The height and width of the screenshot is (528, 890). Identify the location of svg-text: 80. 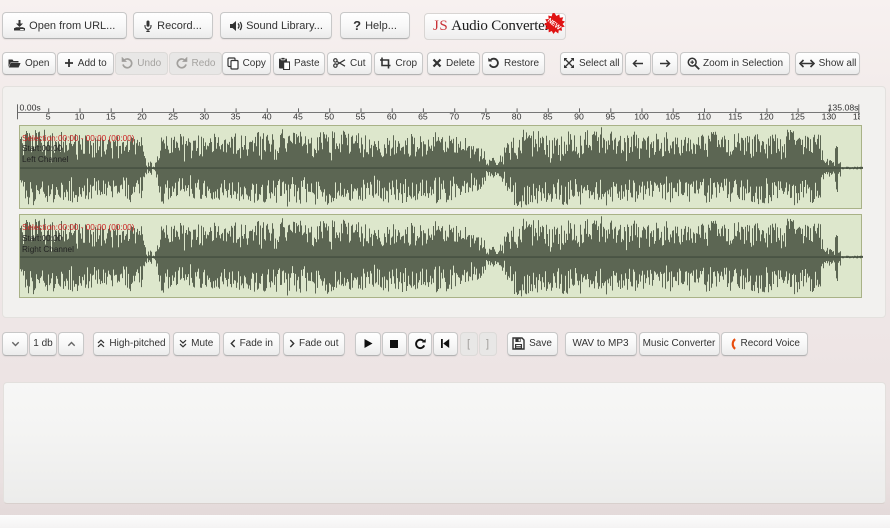
(517, 117).